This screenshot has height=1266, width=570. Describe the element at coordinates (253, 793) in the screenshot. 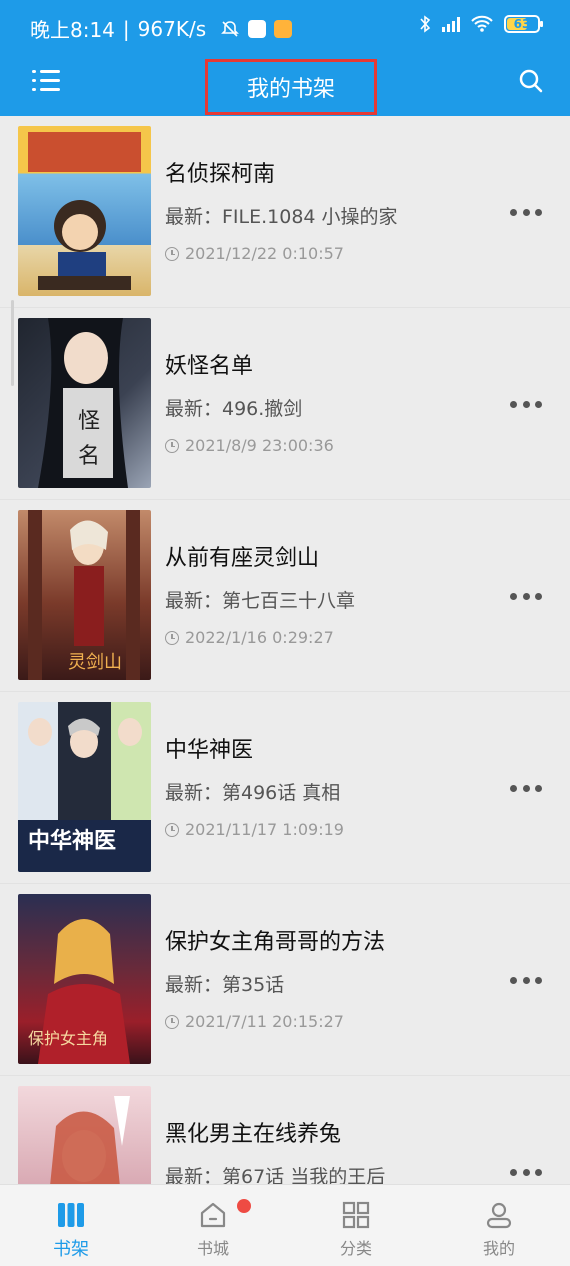

I see `book-latest-chapter: 最新：第496话 真相` at that location.